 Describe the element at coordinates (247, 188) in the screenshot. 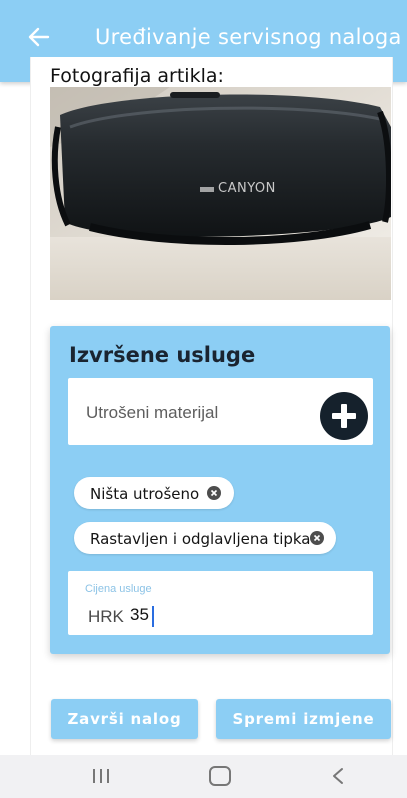

I see `brand-text: CANYON` at that location.